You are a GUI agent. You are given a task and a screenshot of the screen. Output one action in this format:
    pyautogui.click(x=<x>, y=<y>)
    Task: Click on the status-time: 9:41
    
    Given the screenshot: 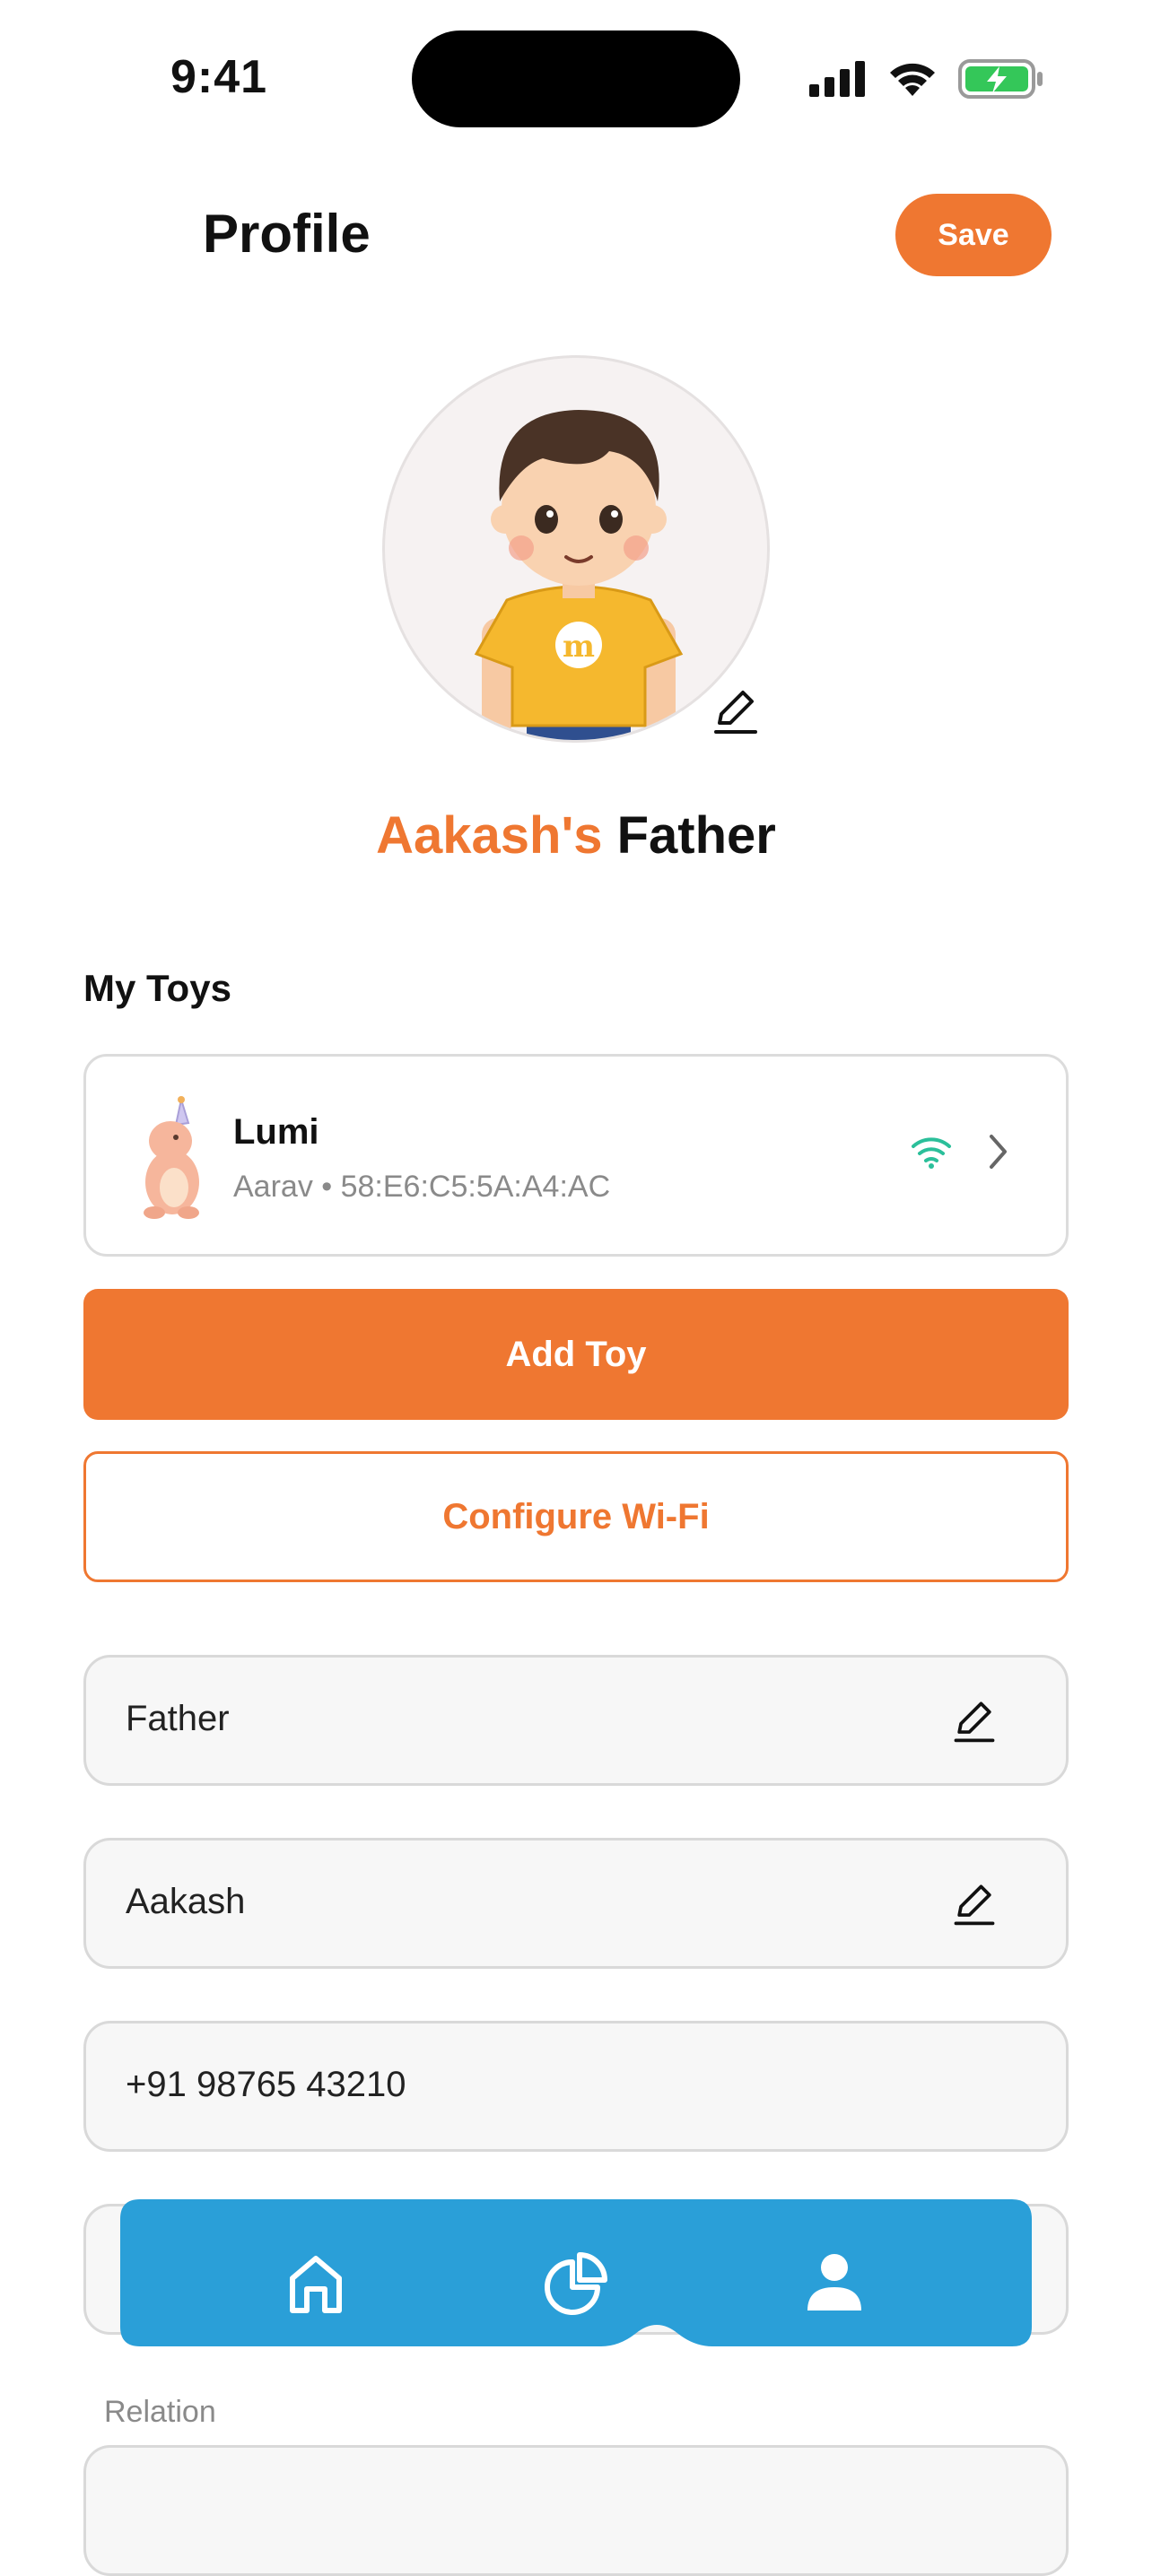 What is the action you would take?
    pyautogui.click(x=219, y=77)
    